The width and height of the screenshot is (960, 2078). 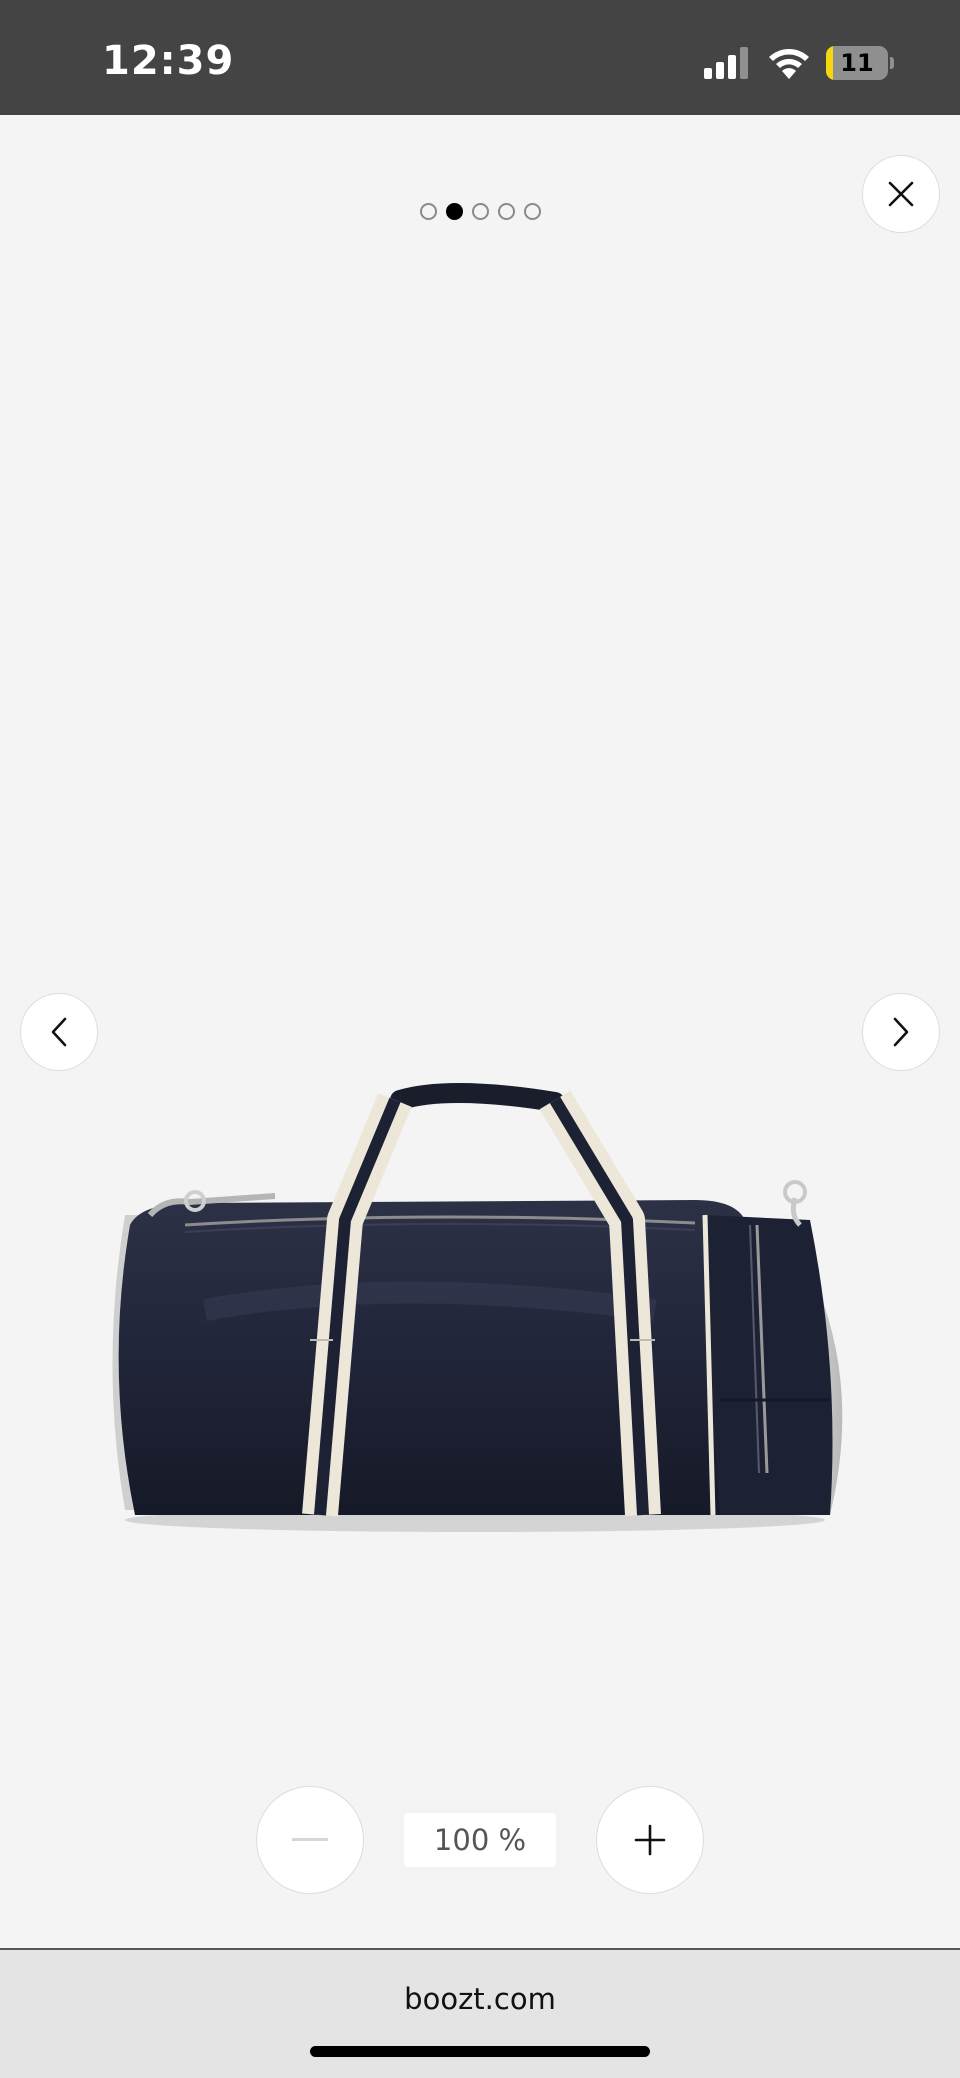 I want to click on chevron-right-icon, so click(x=901, y=1032).